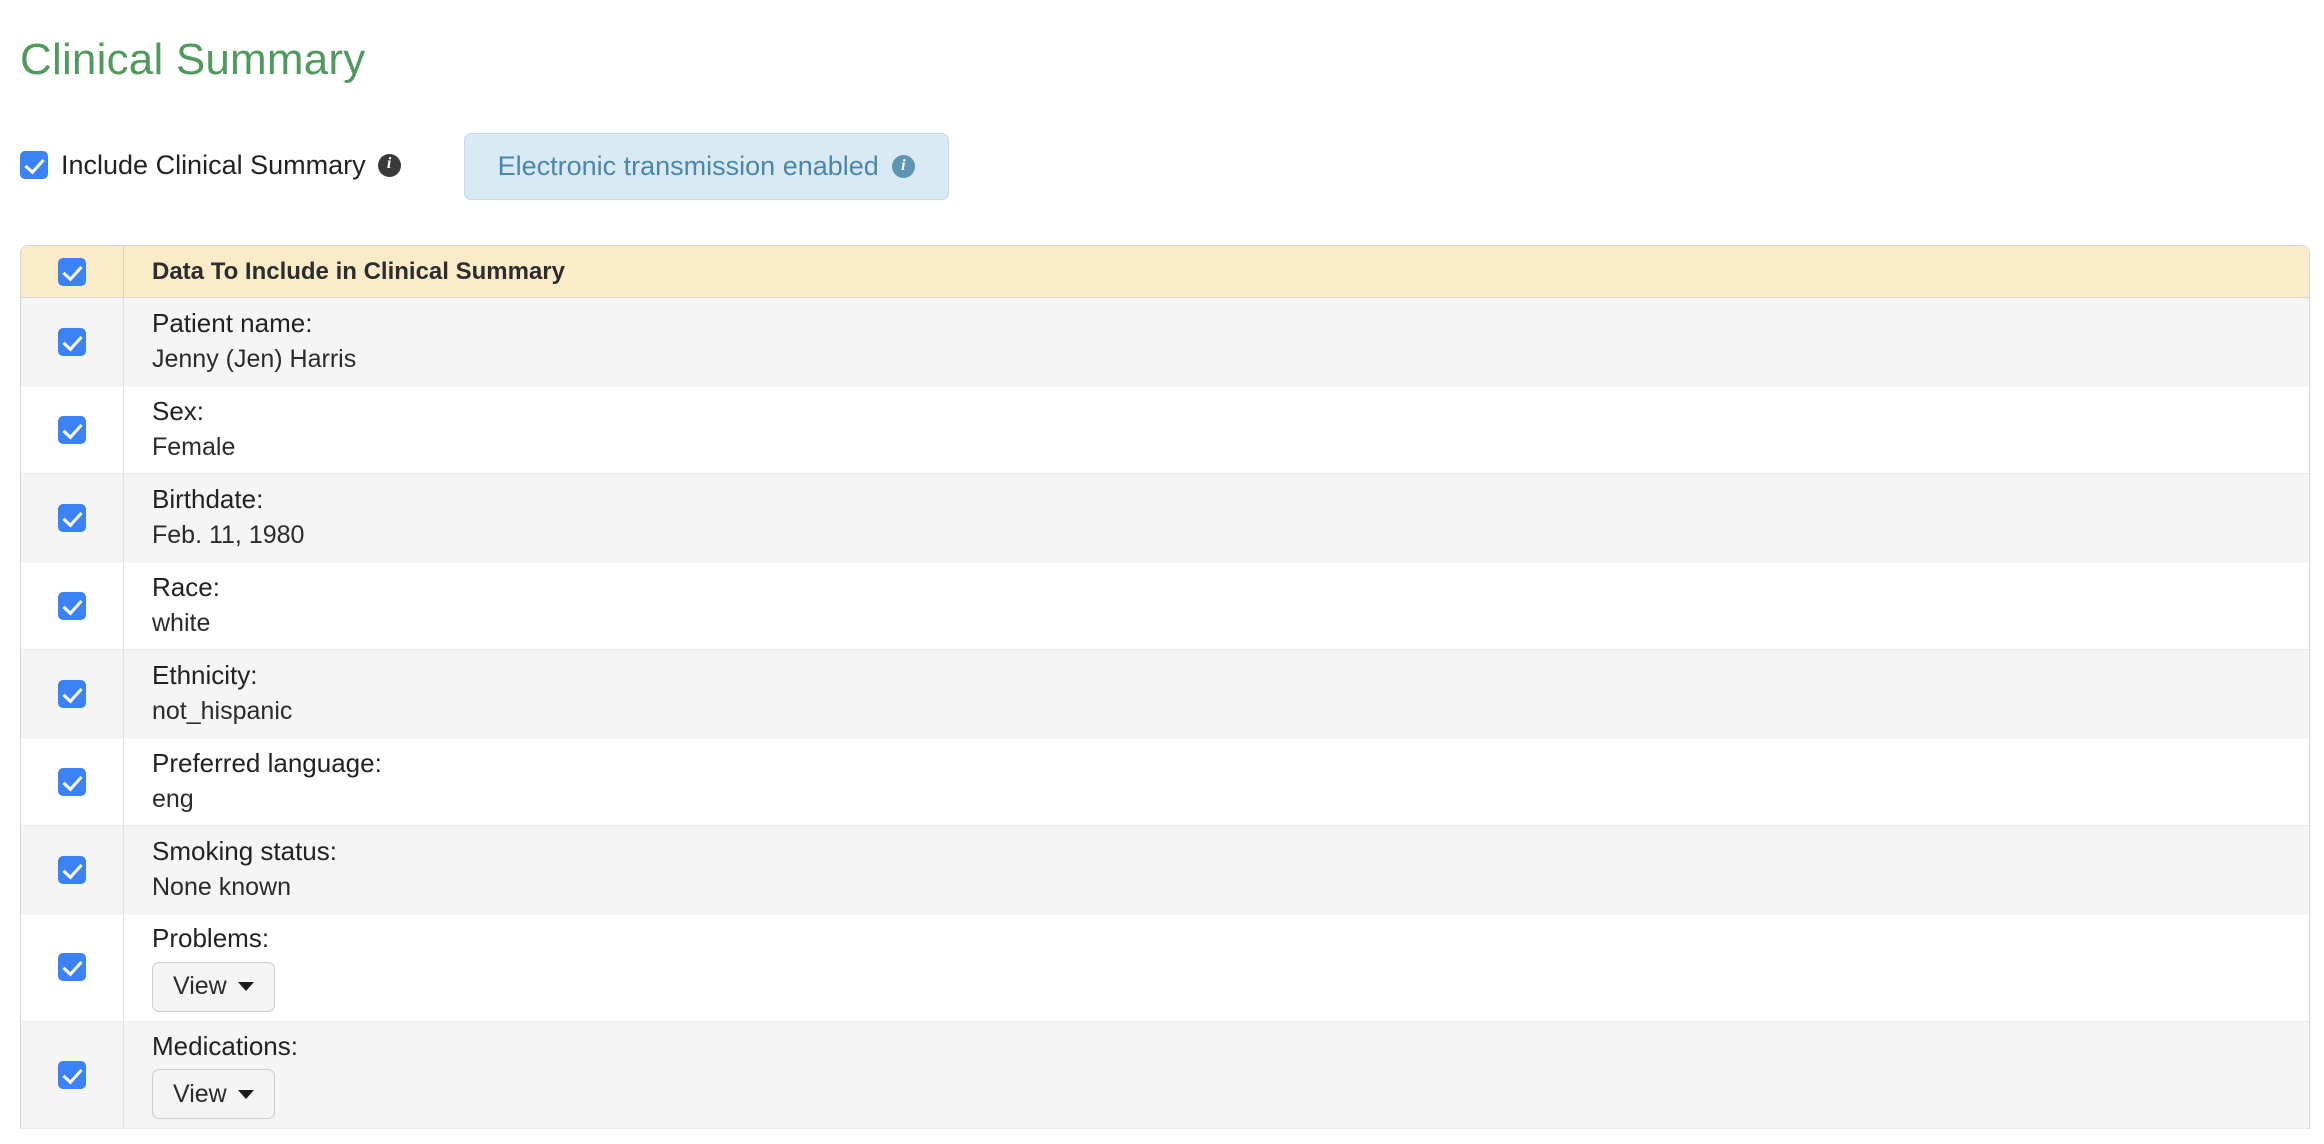  I want to click on field-label: Preferred language:, so click(267, 763).